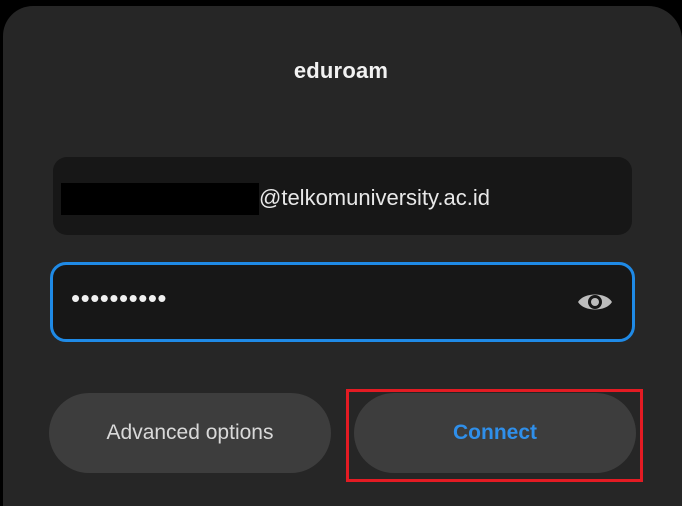  What do you see at coordinates (341, 70) in the screenshot?
I see `dialog-title: eduroam` at bounding box center [341, 70].